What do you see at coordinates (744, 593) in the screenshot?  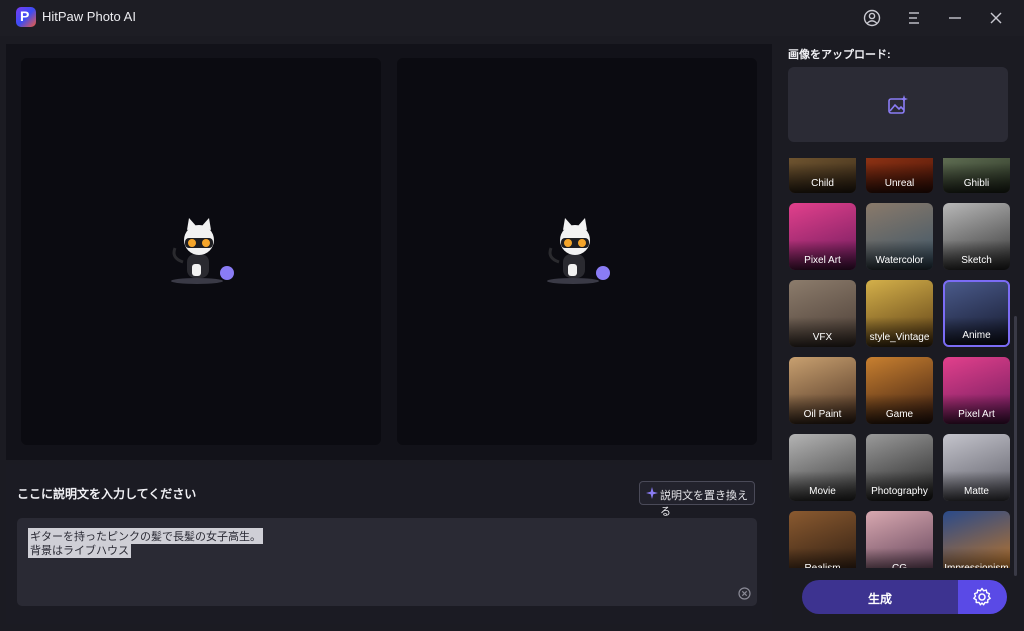 I see `clear-icon` at bounding box center [744, 593].